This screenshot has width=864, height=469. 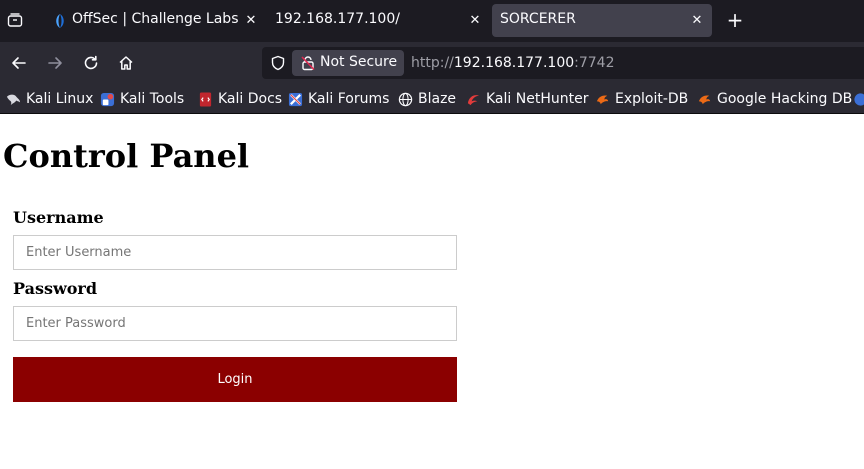 I want to click on ghdb-icon, so click(x=704, y=99).